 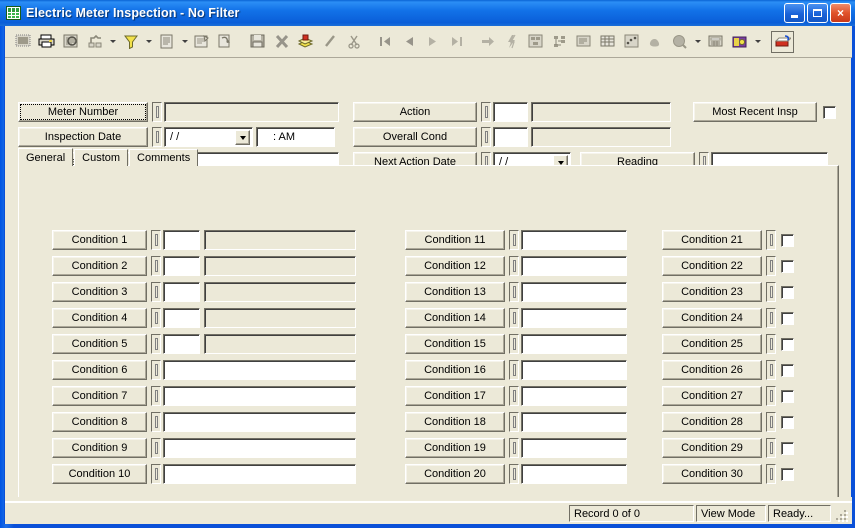 What do you see at coordinates (771, 318) in the screenshot?
I see `condition-24-handle` at bounding box center [771, 318].